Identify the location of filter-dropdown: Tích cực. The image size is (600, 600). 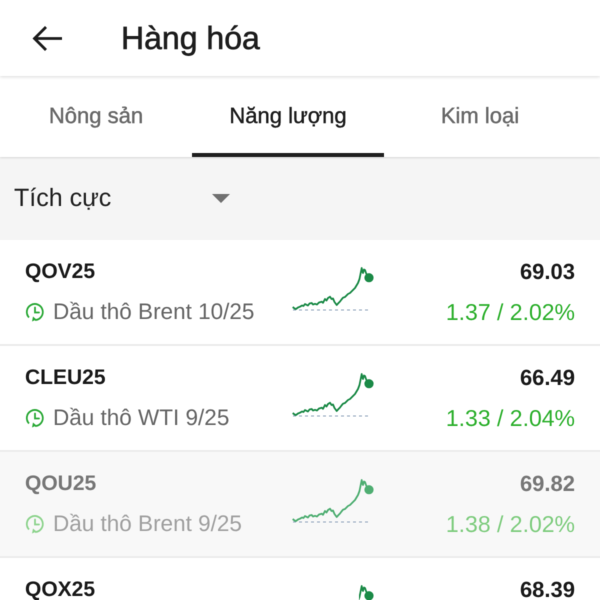
(122, 199).